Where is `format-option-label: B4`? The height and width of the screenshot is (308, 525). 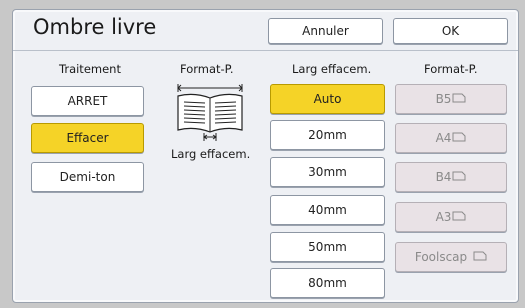
format-option-label: B4 is located at coordinates (443, 177).